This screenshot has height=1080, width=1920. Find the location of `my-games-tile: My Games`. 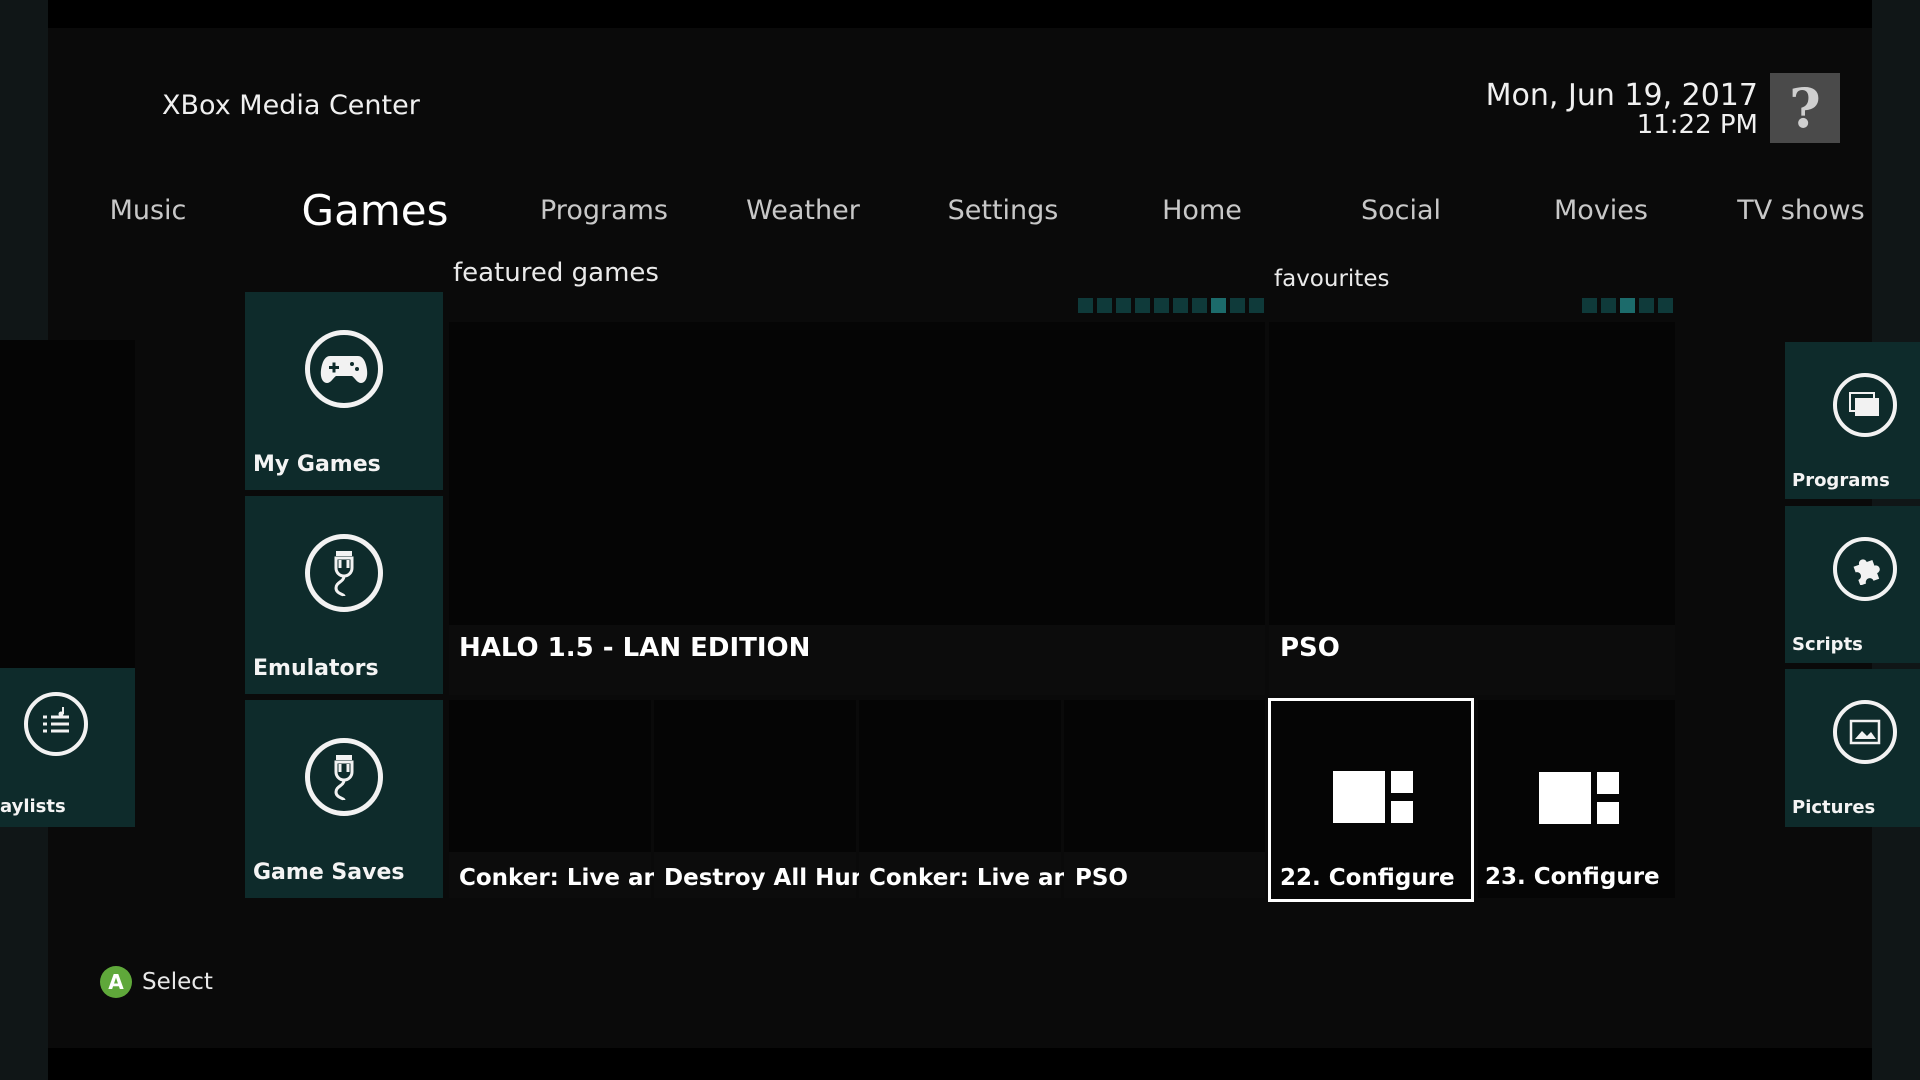

my-games-tile: My Games is located at coordinates (344, 391).